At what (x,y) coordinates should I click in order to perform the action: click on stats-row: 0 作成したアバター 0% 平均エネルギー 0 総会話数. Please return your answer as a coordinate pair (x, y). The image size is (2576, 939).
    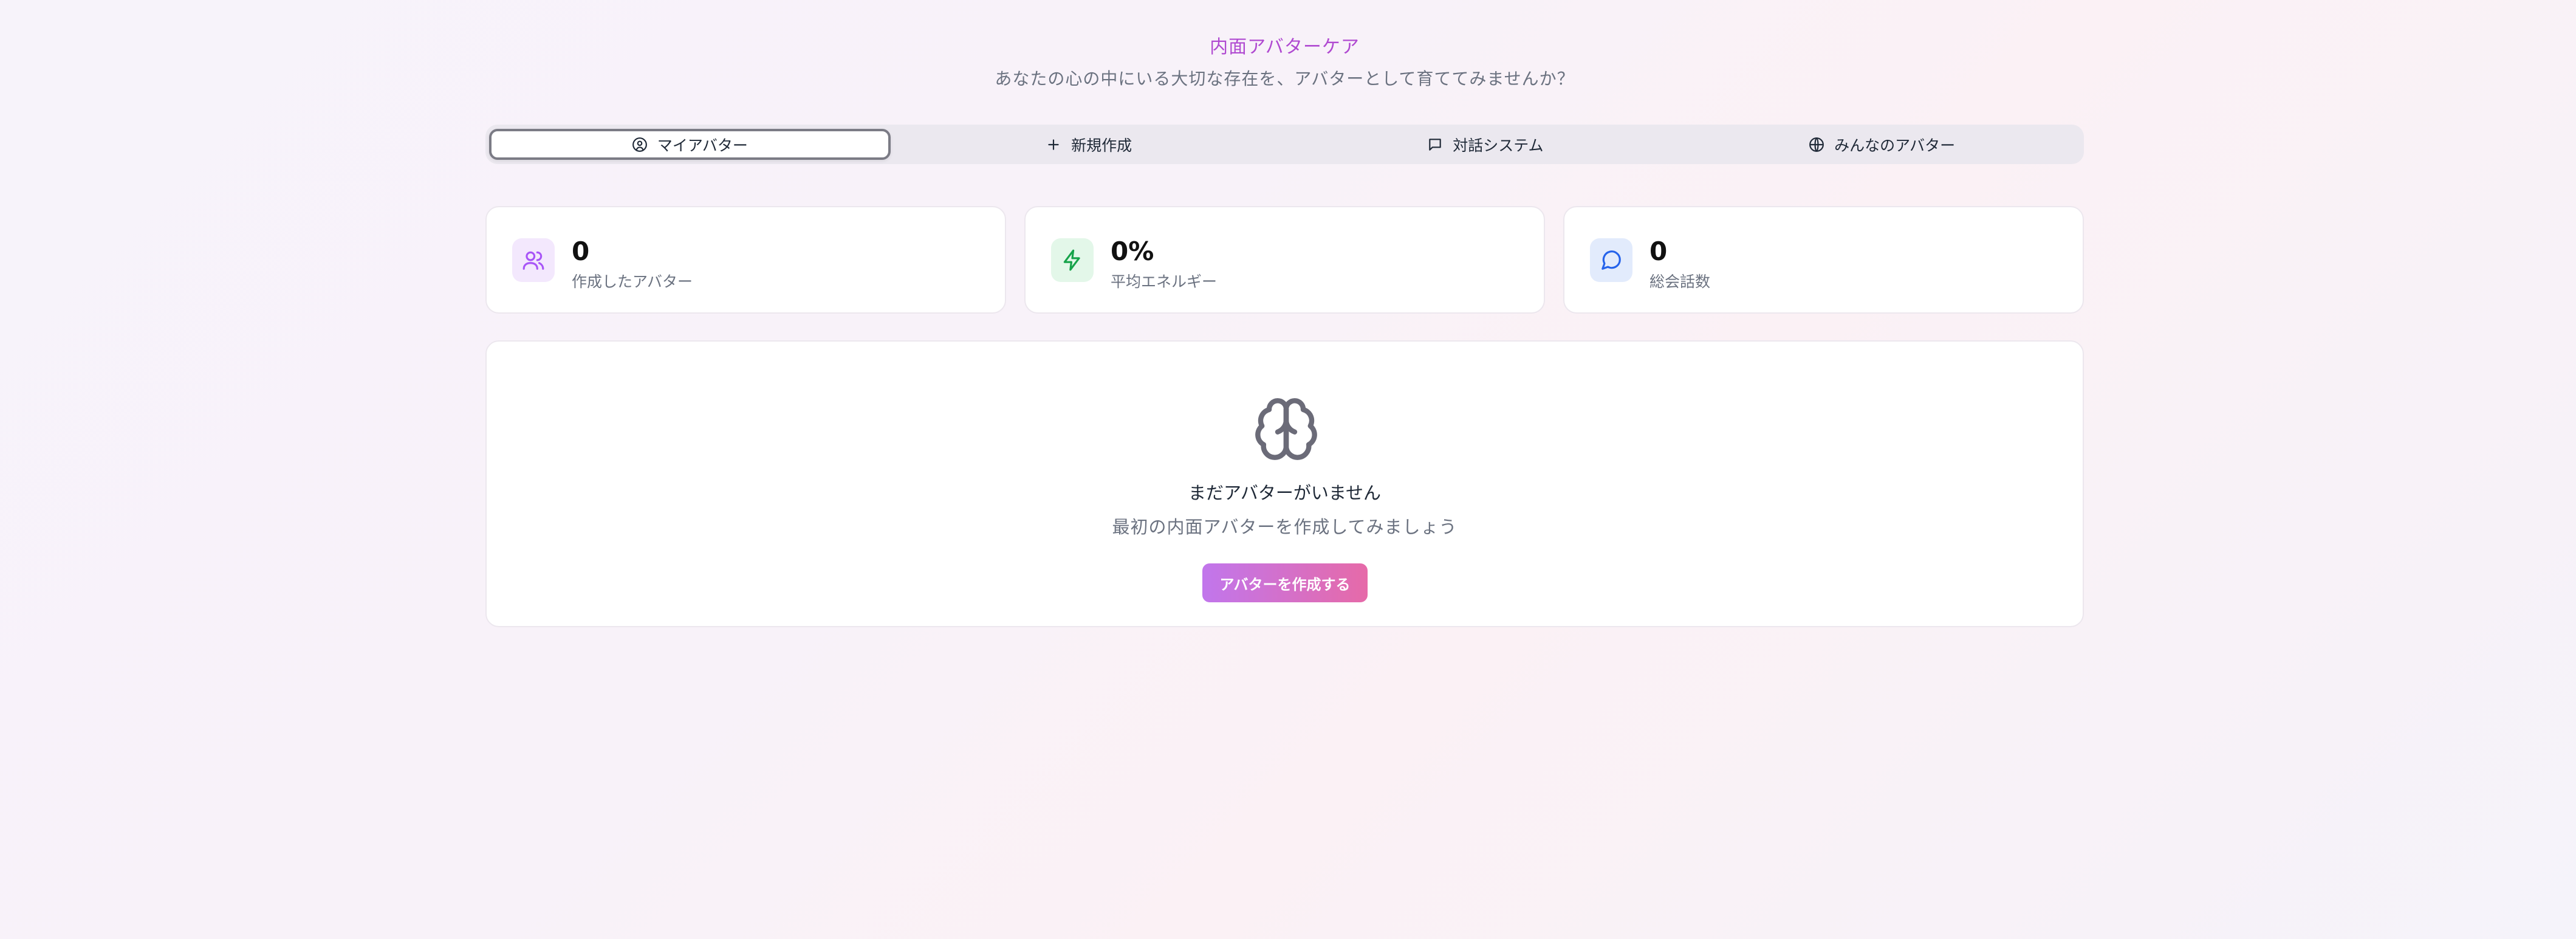
    Looking at the image, I should click on (1285, 260).